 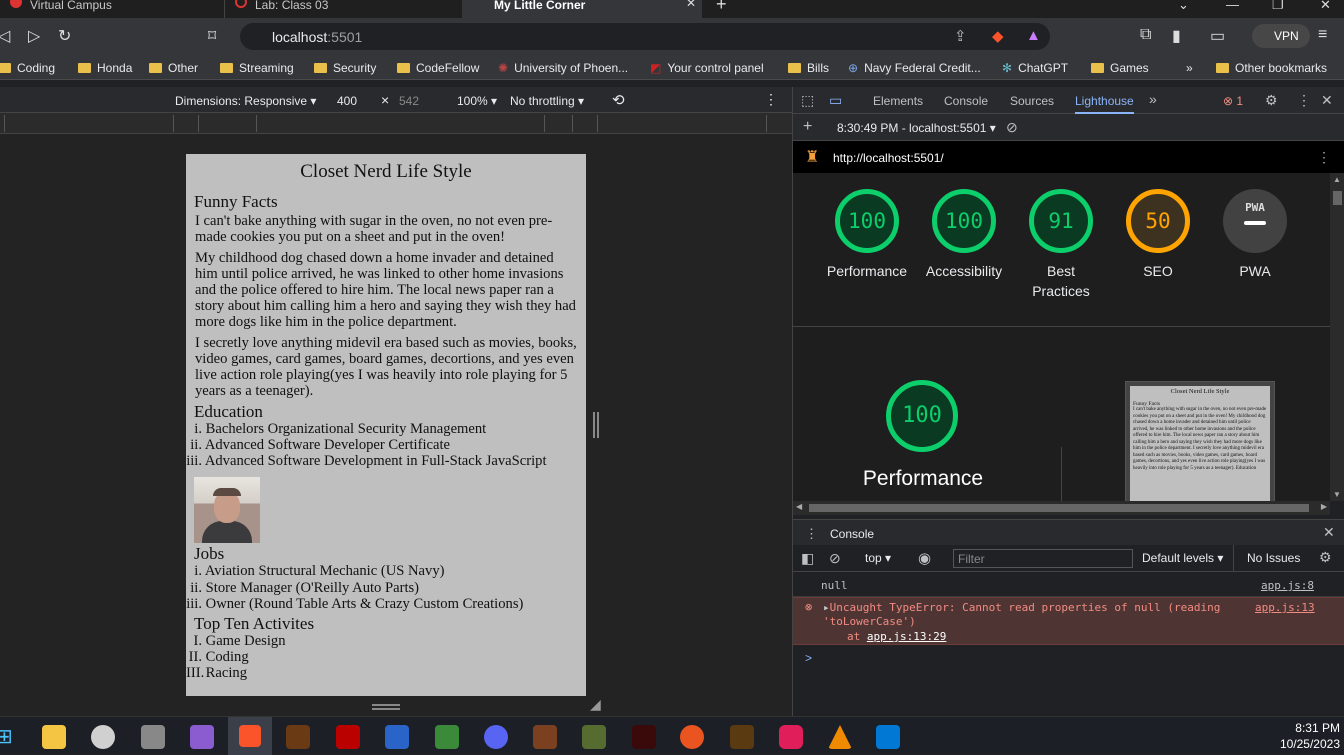 What do you see at coordinates (1043, 558) in the screenshot?
I see `console-filter-input: Filter` at bounding box center [1043, 558].